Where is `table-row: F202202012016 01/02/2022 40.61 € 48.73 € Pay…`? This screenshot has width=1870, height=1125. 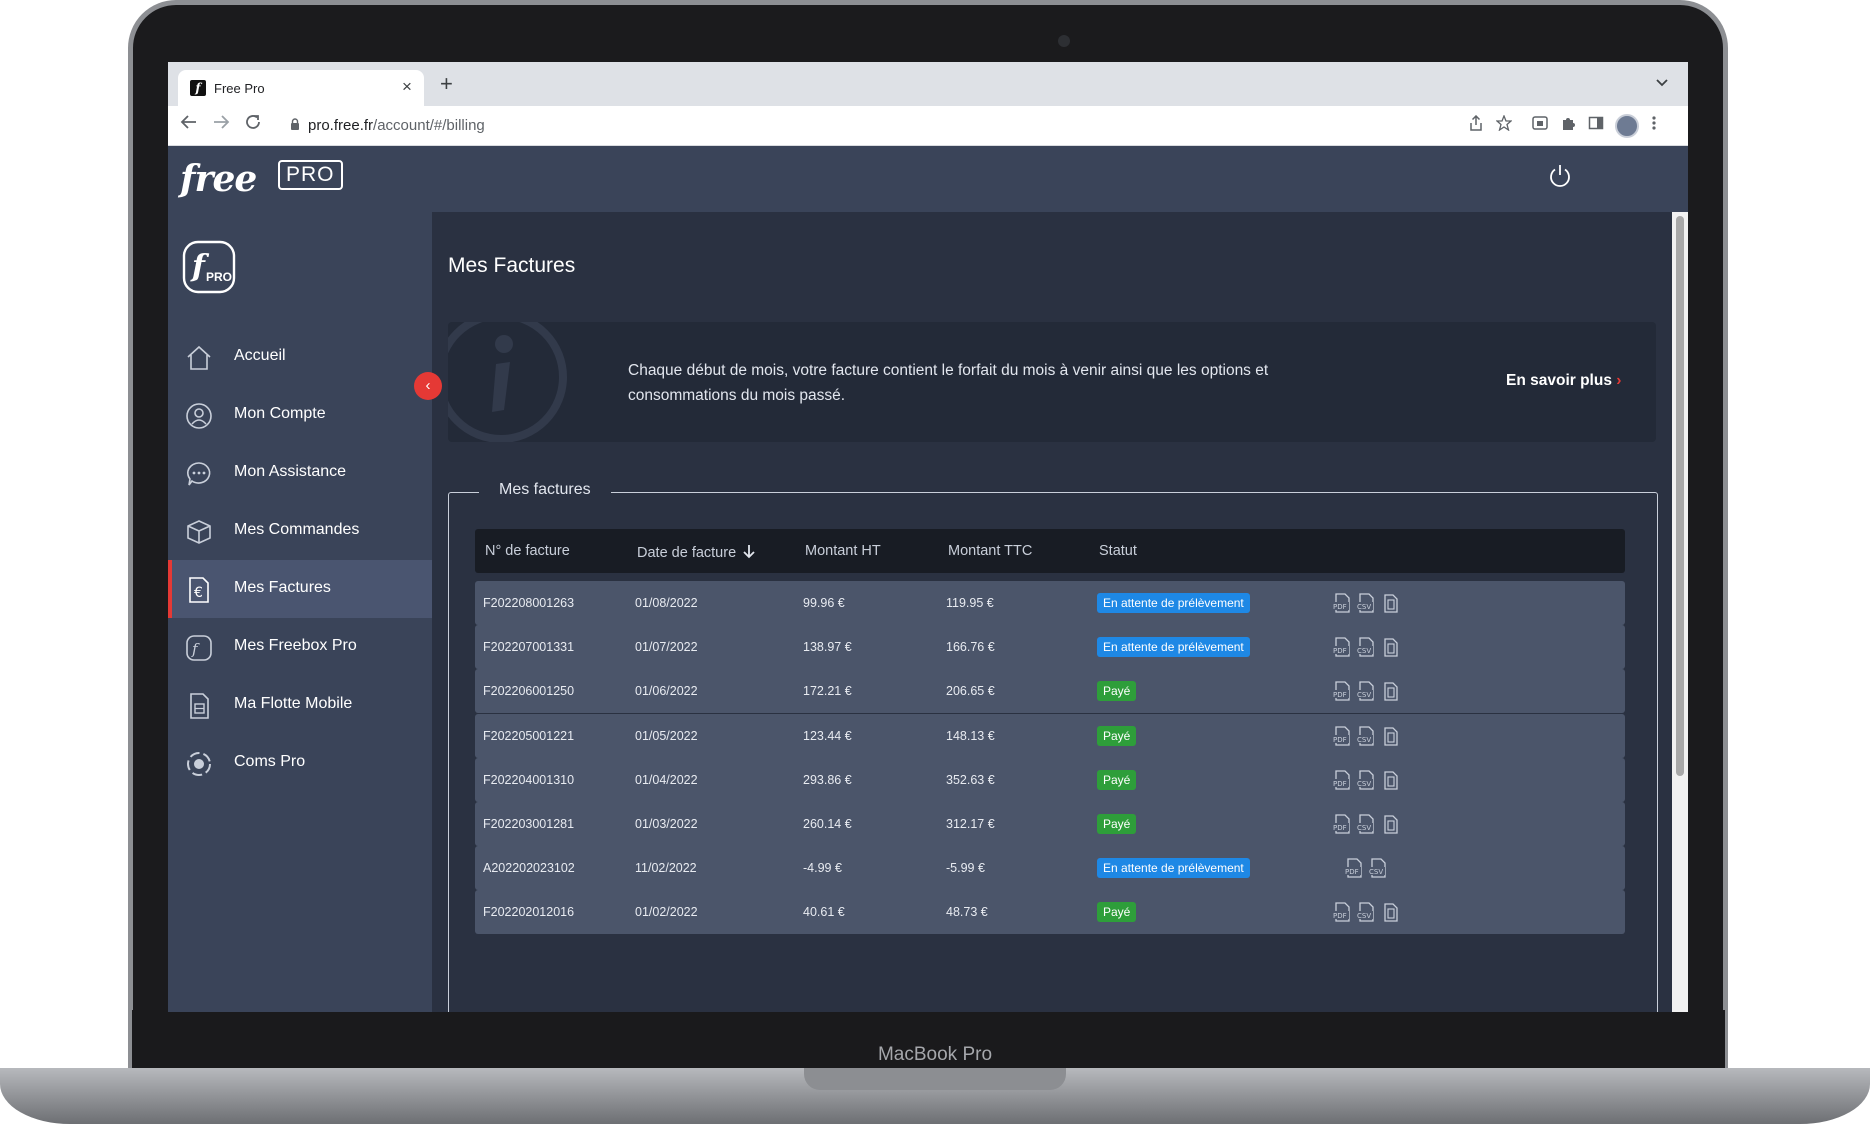 table-row: F202202012016 01/02/2022 40.61 € 48.73 € Pay… is located at coordinates (1050, 912).